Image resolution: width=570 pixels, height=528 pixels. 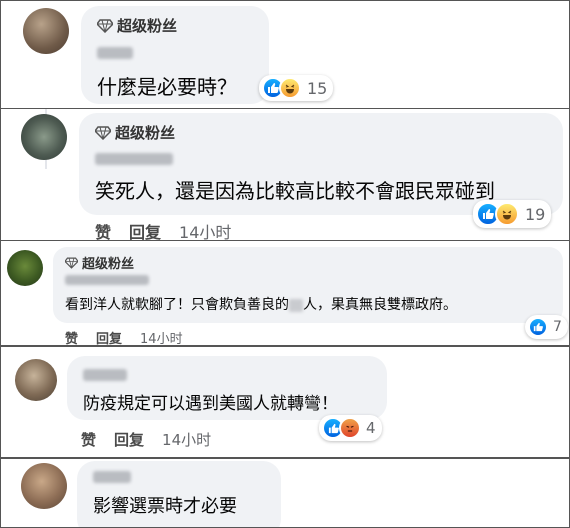 What do you see at coordinates (296, 305) in the screenshot?
I see `redacted-word` at bounding box center [296, 305].